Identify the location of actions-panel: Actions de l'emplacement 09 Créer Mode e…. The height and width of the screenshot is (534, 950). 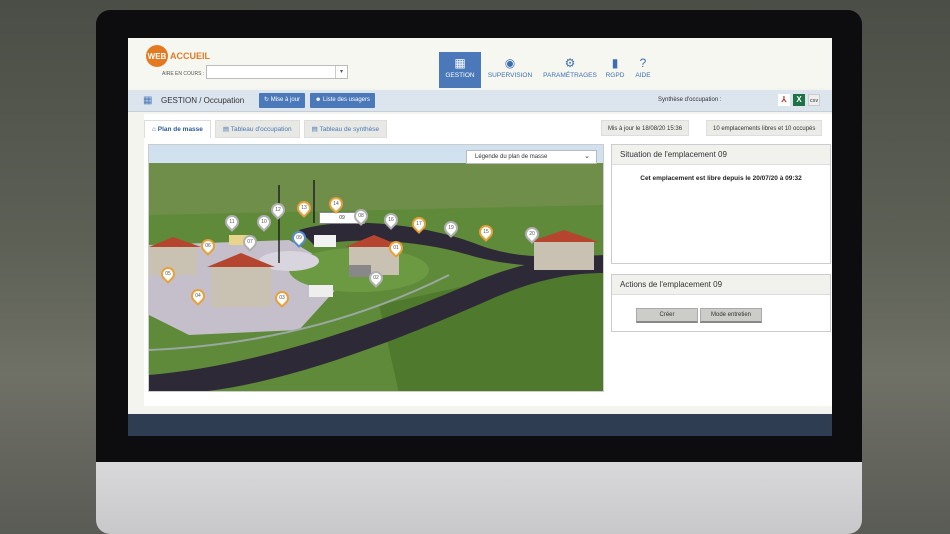
(721, 303).